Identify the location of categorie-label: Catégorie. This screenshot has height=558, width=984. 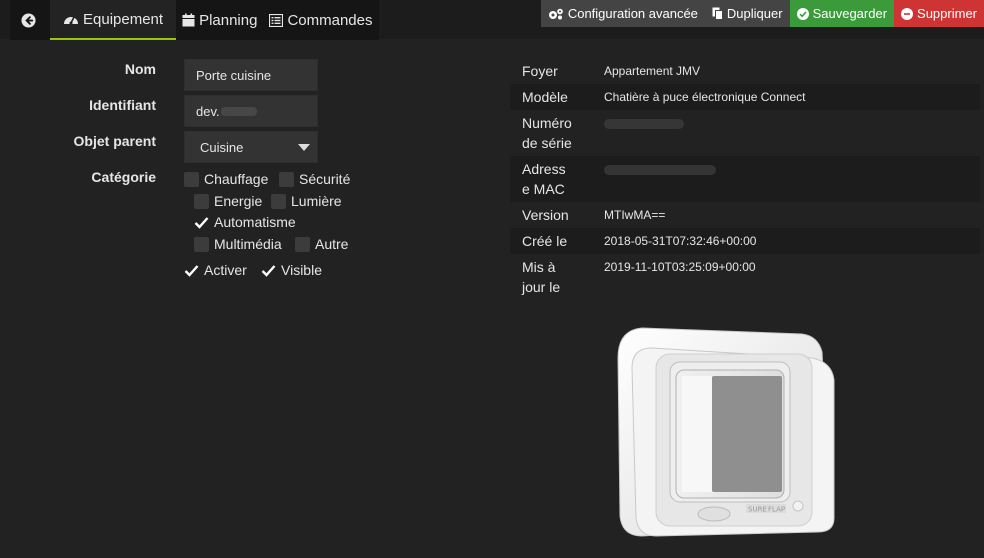
(123, 177).